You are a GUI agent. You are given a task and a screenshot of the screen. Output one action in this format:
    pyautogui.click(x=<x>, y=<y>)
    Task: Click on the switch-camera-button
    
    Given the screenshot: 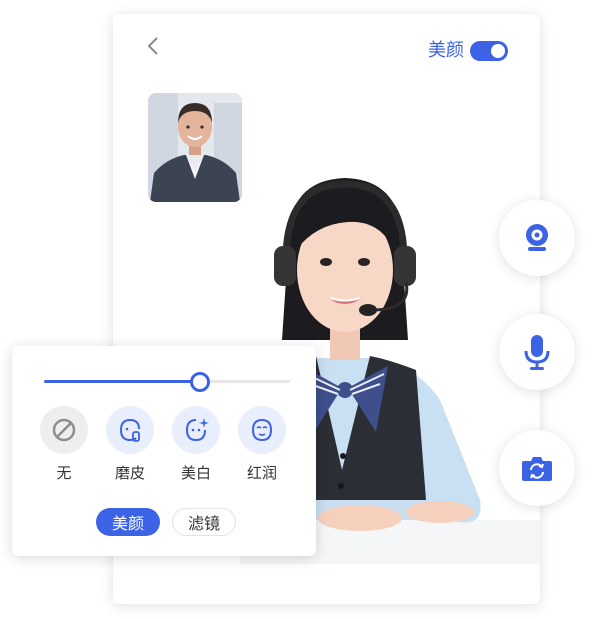 What is the action you would take?
    pyautogui.click(x=537, y=468)
    